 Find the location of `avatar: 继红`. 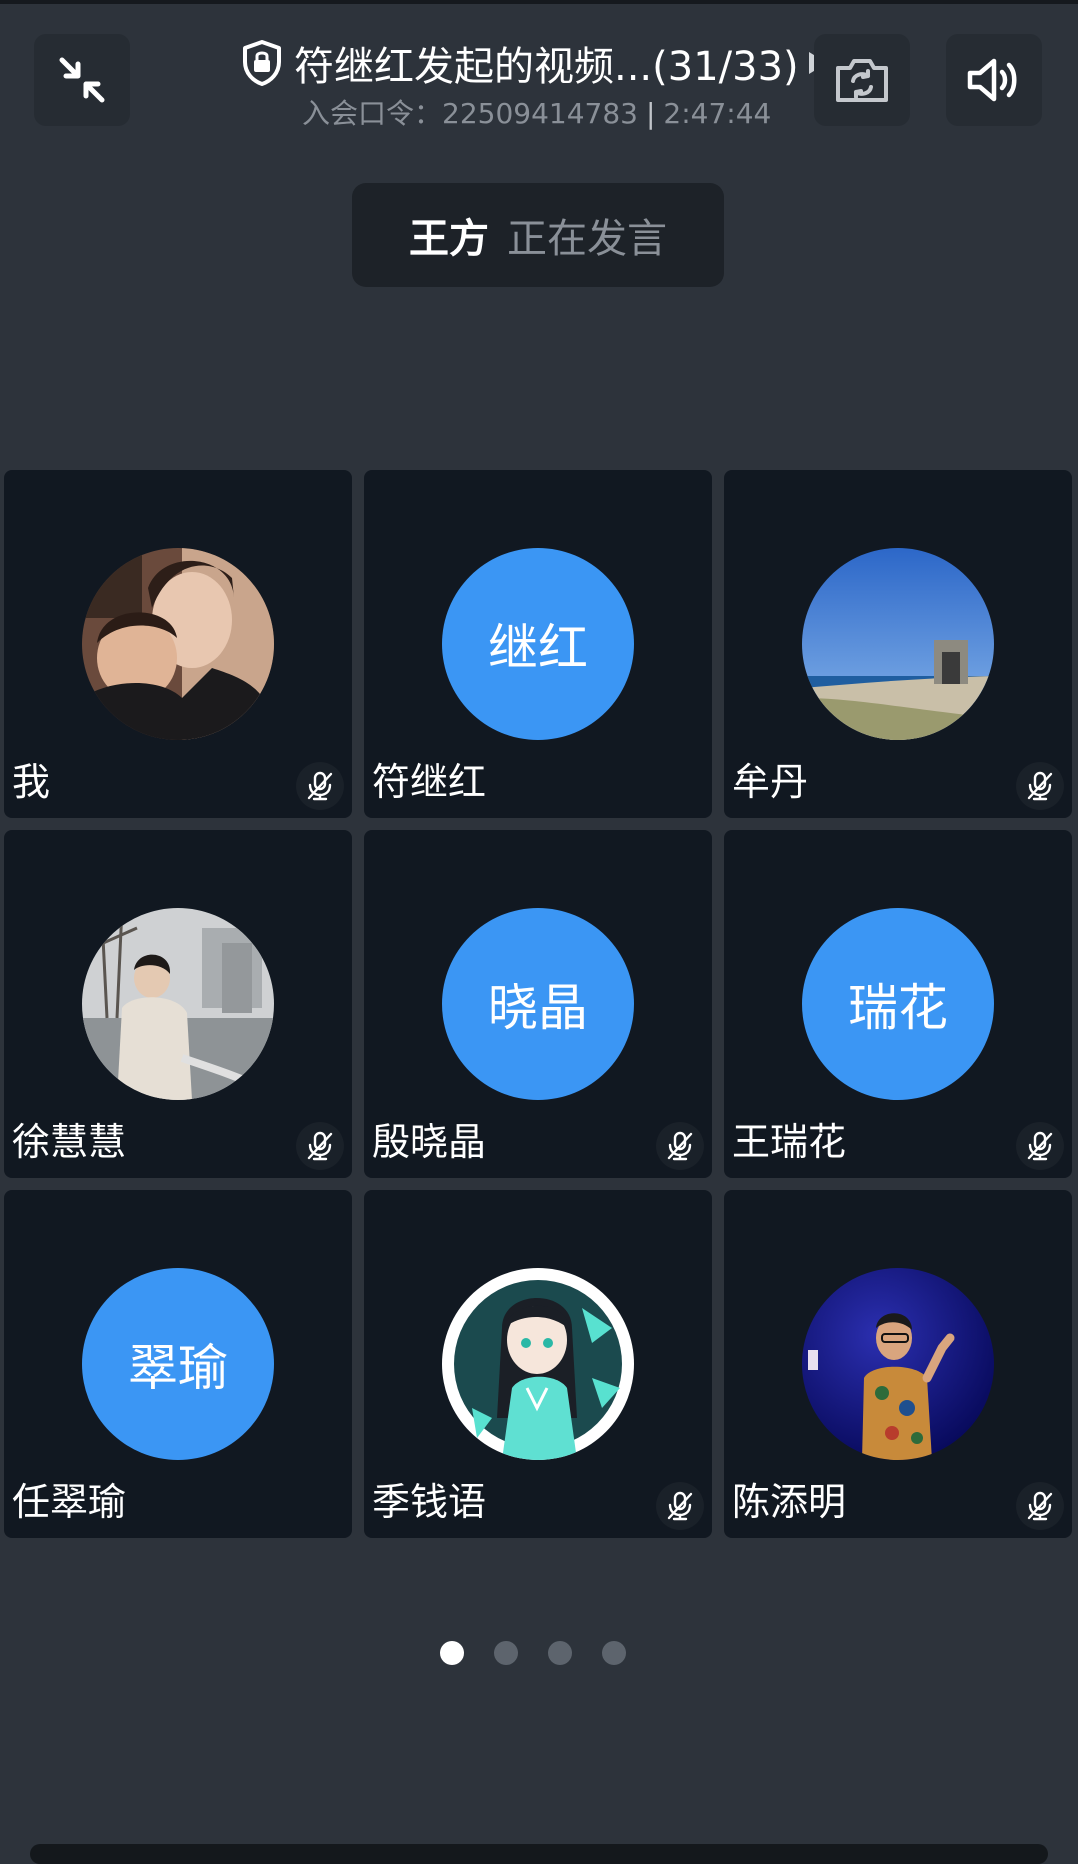

avatar: 继红 is located at coordinates (538, 644).